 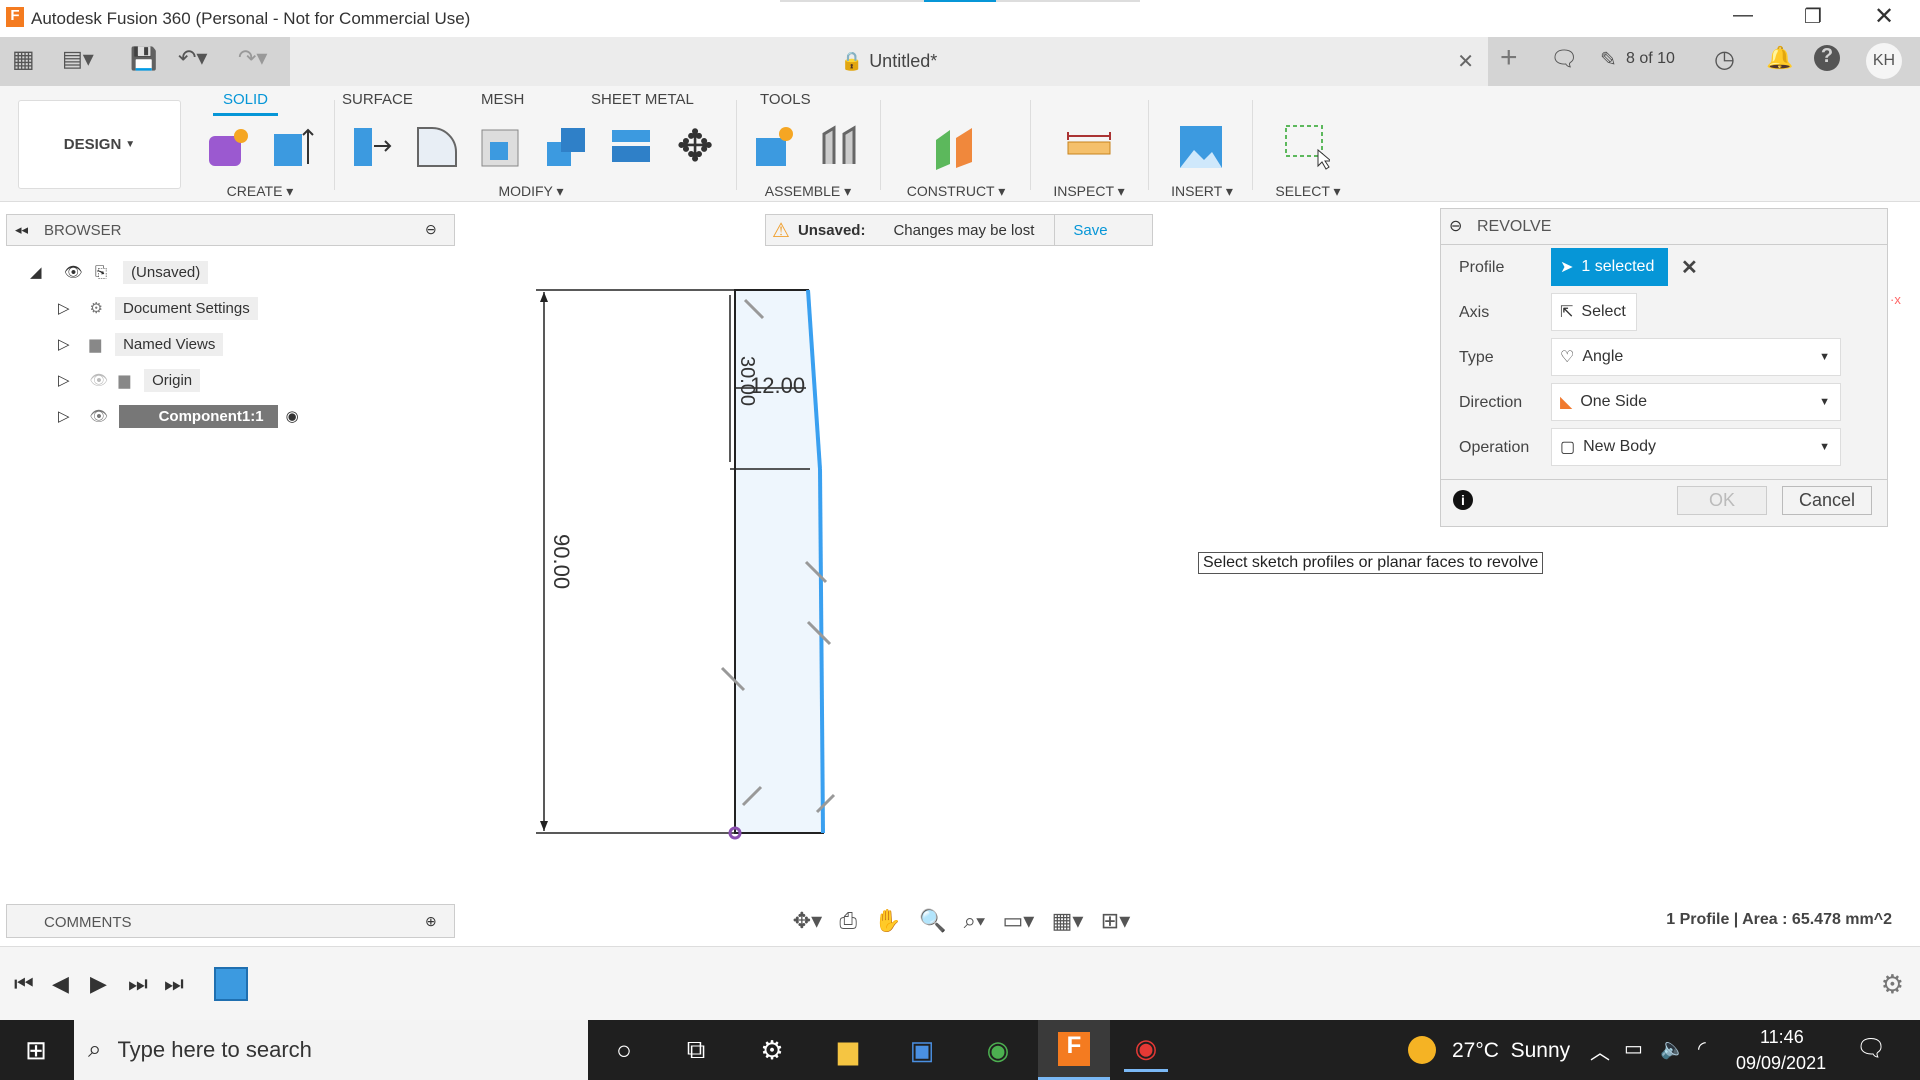 What do you see at coordinates (1633, 1048) in the screenshot?
I see `battery-icon: ▭` at bounding box center [1633, 1048].